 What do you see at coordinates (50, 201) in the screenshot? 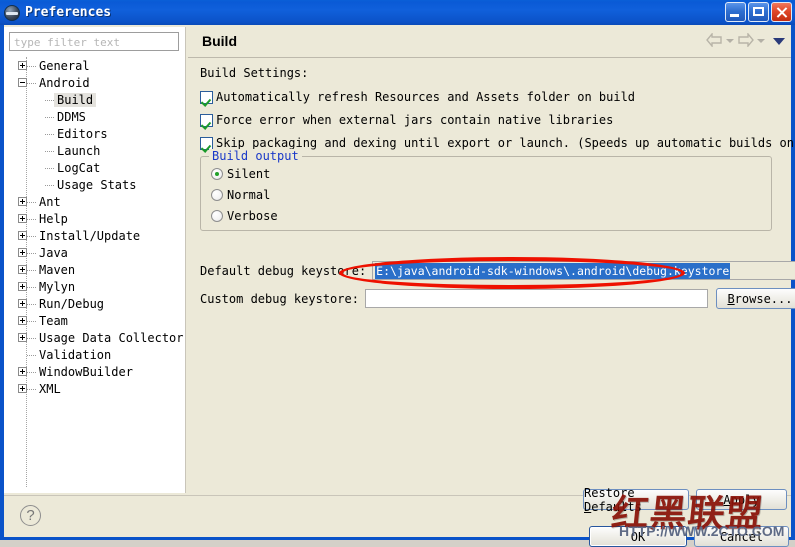
I see `sidebar-item-label: Ant` at bounding box center [50, 201].